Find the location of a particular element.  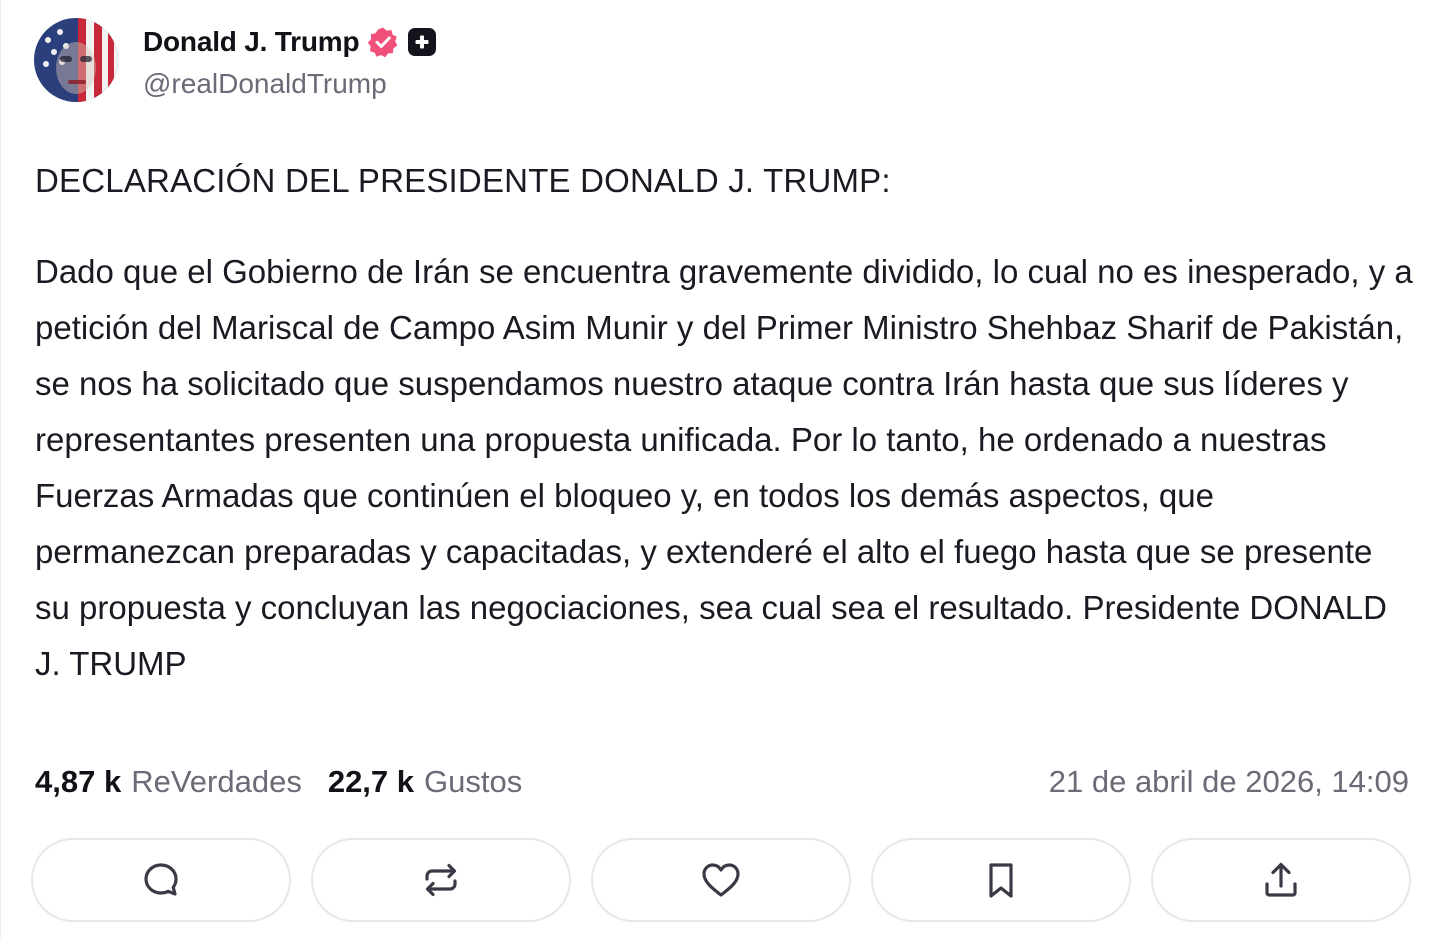

repost-button is located at coordinates (441, 880).